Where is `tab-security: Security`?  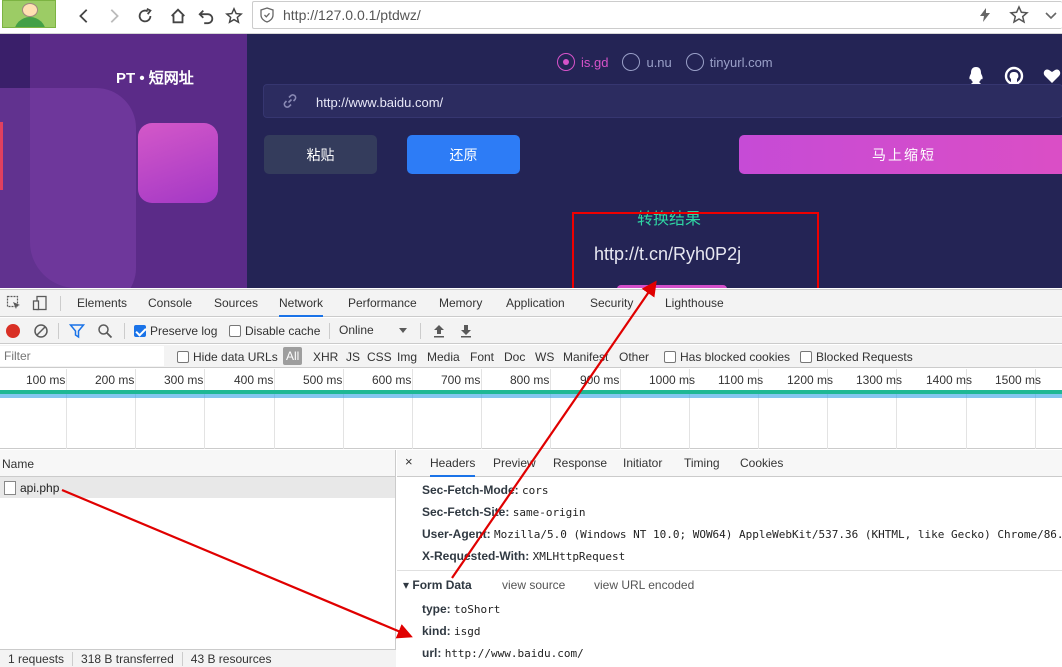 tab-security: Security is located at coordinates (611, 303).